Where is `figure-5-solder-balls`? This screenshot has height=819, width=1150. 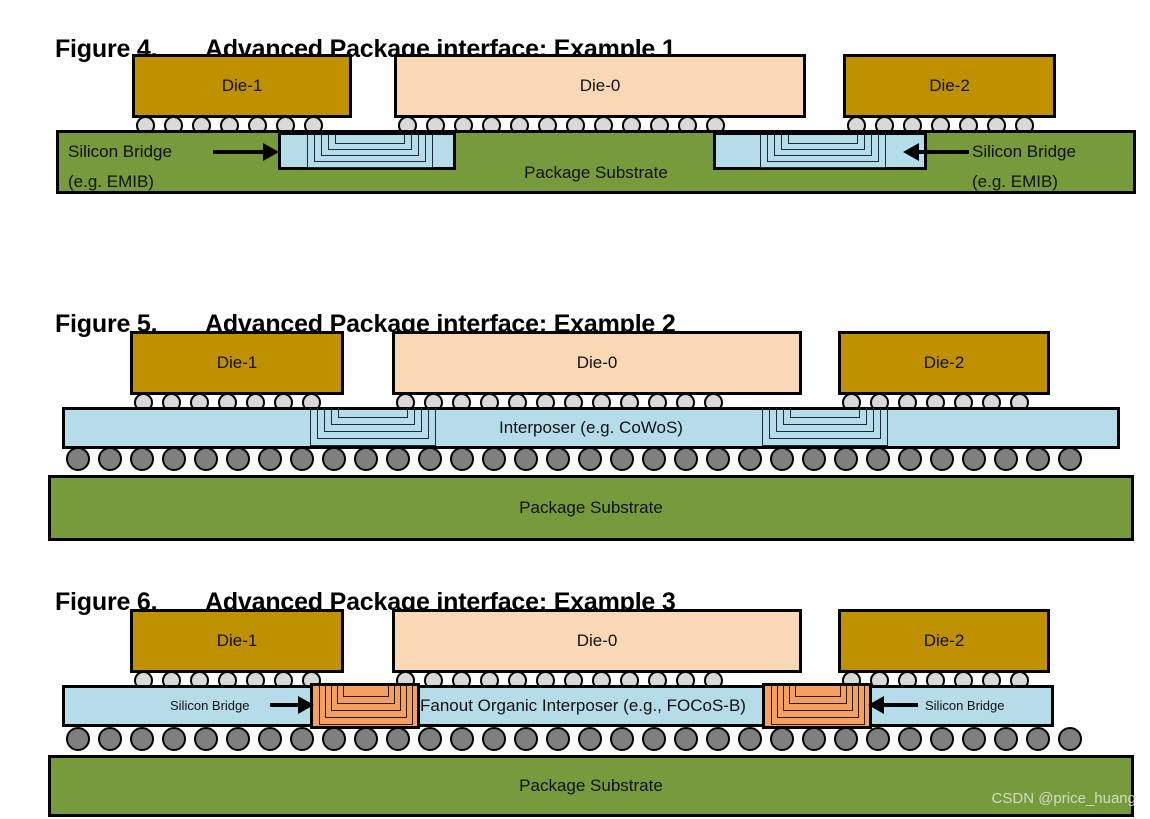 figure-5-solder-balls is located at coordinates (574, 459).